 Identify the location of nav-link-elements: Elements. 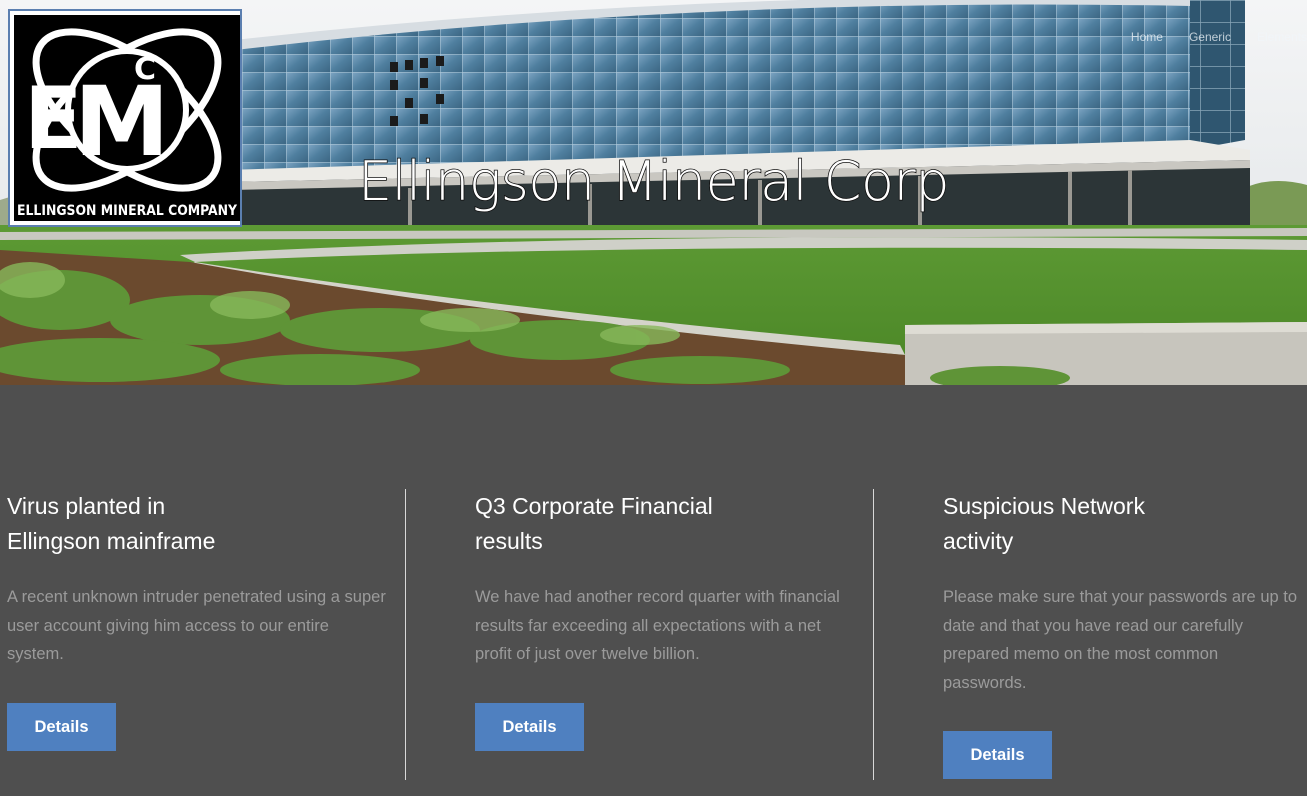
(1282, 37).